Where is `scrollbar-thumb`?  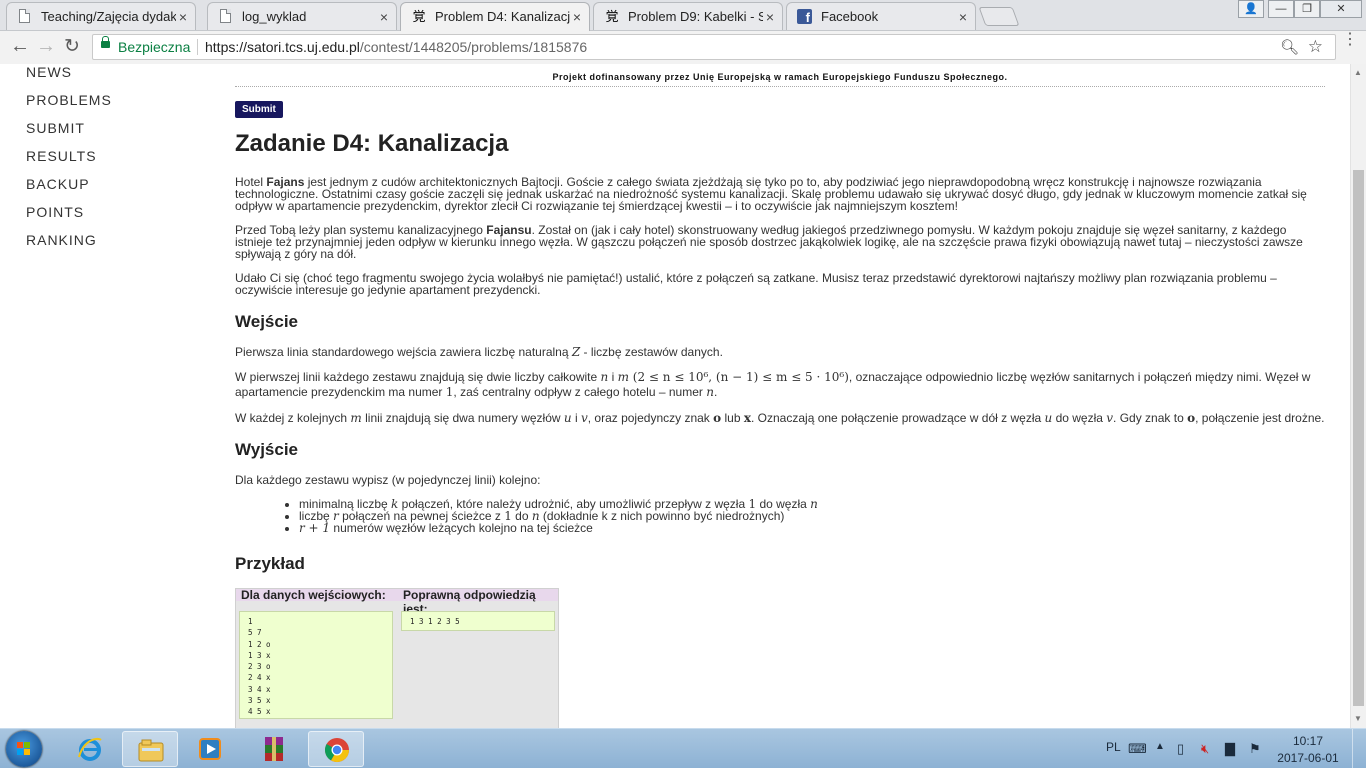
scrollbar-thumb is located at coordinates (1358, 438).